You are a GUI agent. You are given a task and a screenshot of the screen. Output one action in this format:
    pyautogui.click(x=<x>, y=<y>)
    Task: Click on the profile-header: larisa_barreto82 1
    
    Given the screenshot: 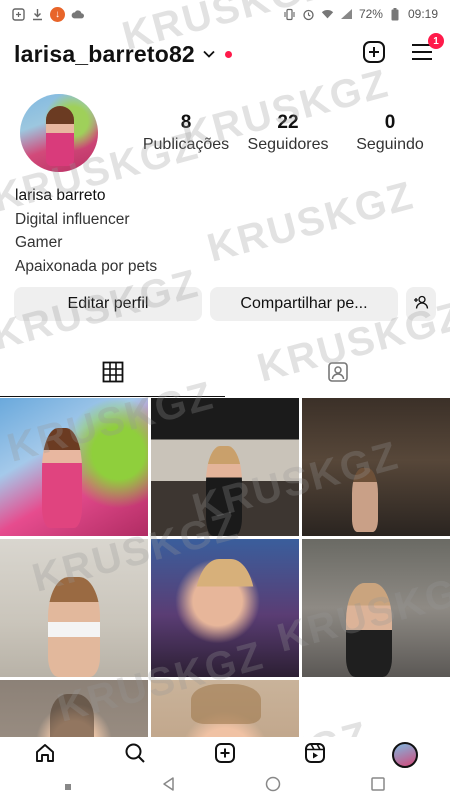 What is the action you would take?
    pyautogui.click(x=225, y=53)
    